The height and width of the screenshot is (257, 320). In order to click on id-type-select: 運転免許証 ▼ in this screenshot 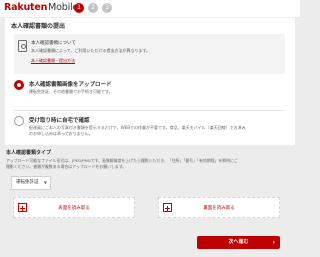, I will do `click(31, 183)`.